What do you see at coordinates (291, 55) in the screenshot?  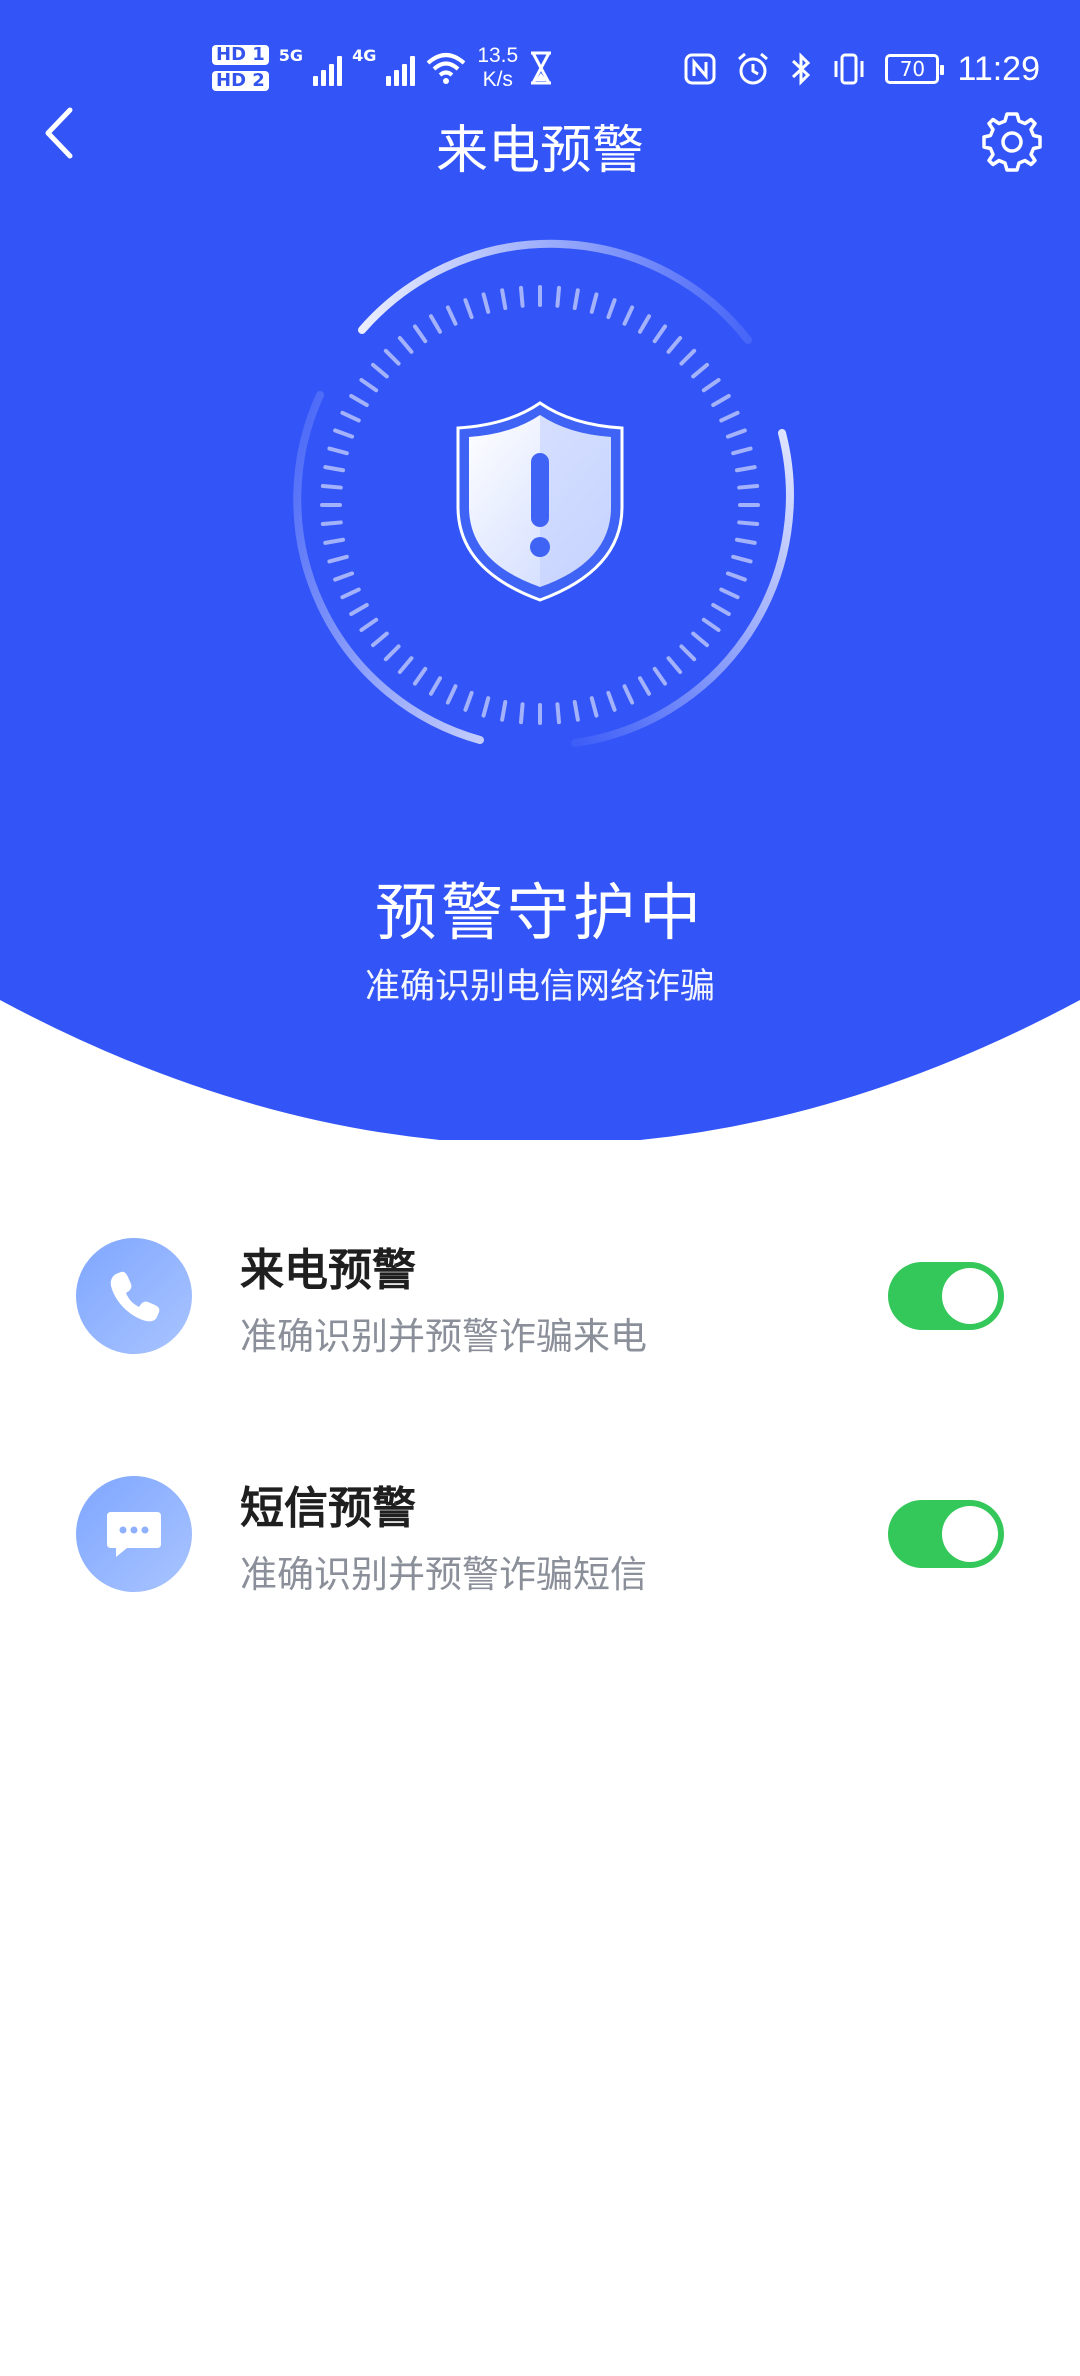 I see `network-type-1: 5G` at bounding box center [291, 55].